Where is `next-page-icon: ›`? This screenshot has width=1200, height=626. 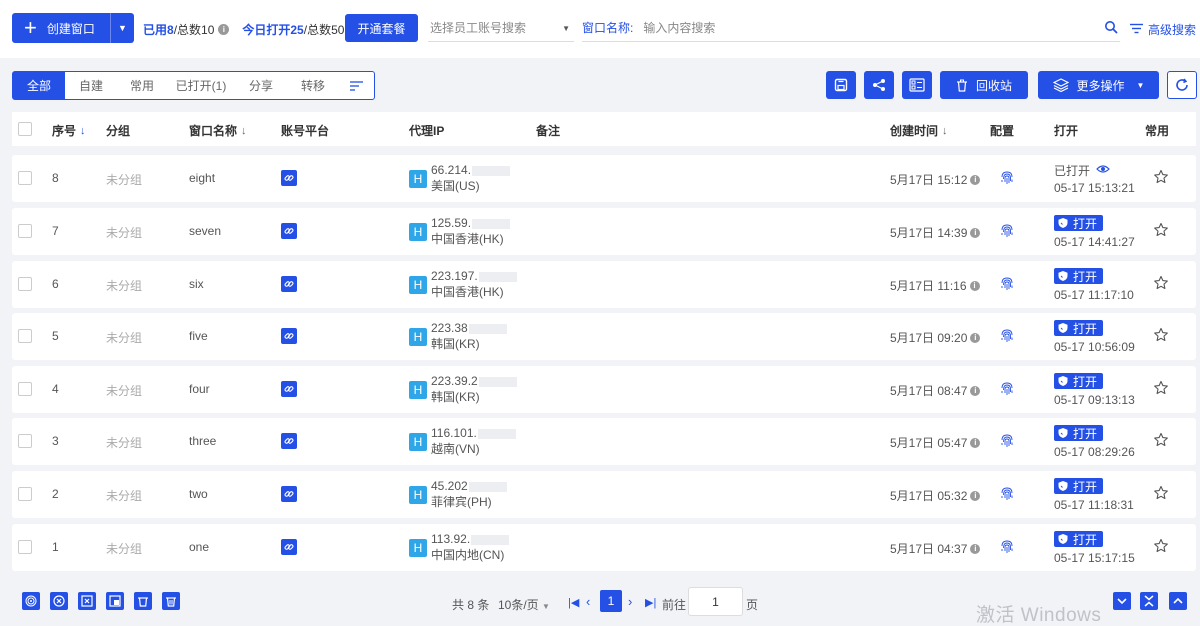 next-page-icon: › is located at coordinates (630, 601).